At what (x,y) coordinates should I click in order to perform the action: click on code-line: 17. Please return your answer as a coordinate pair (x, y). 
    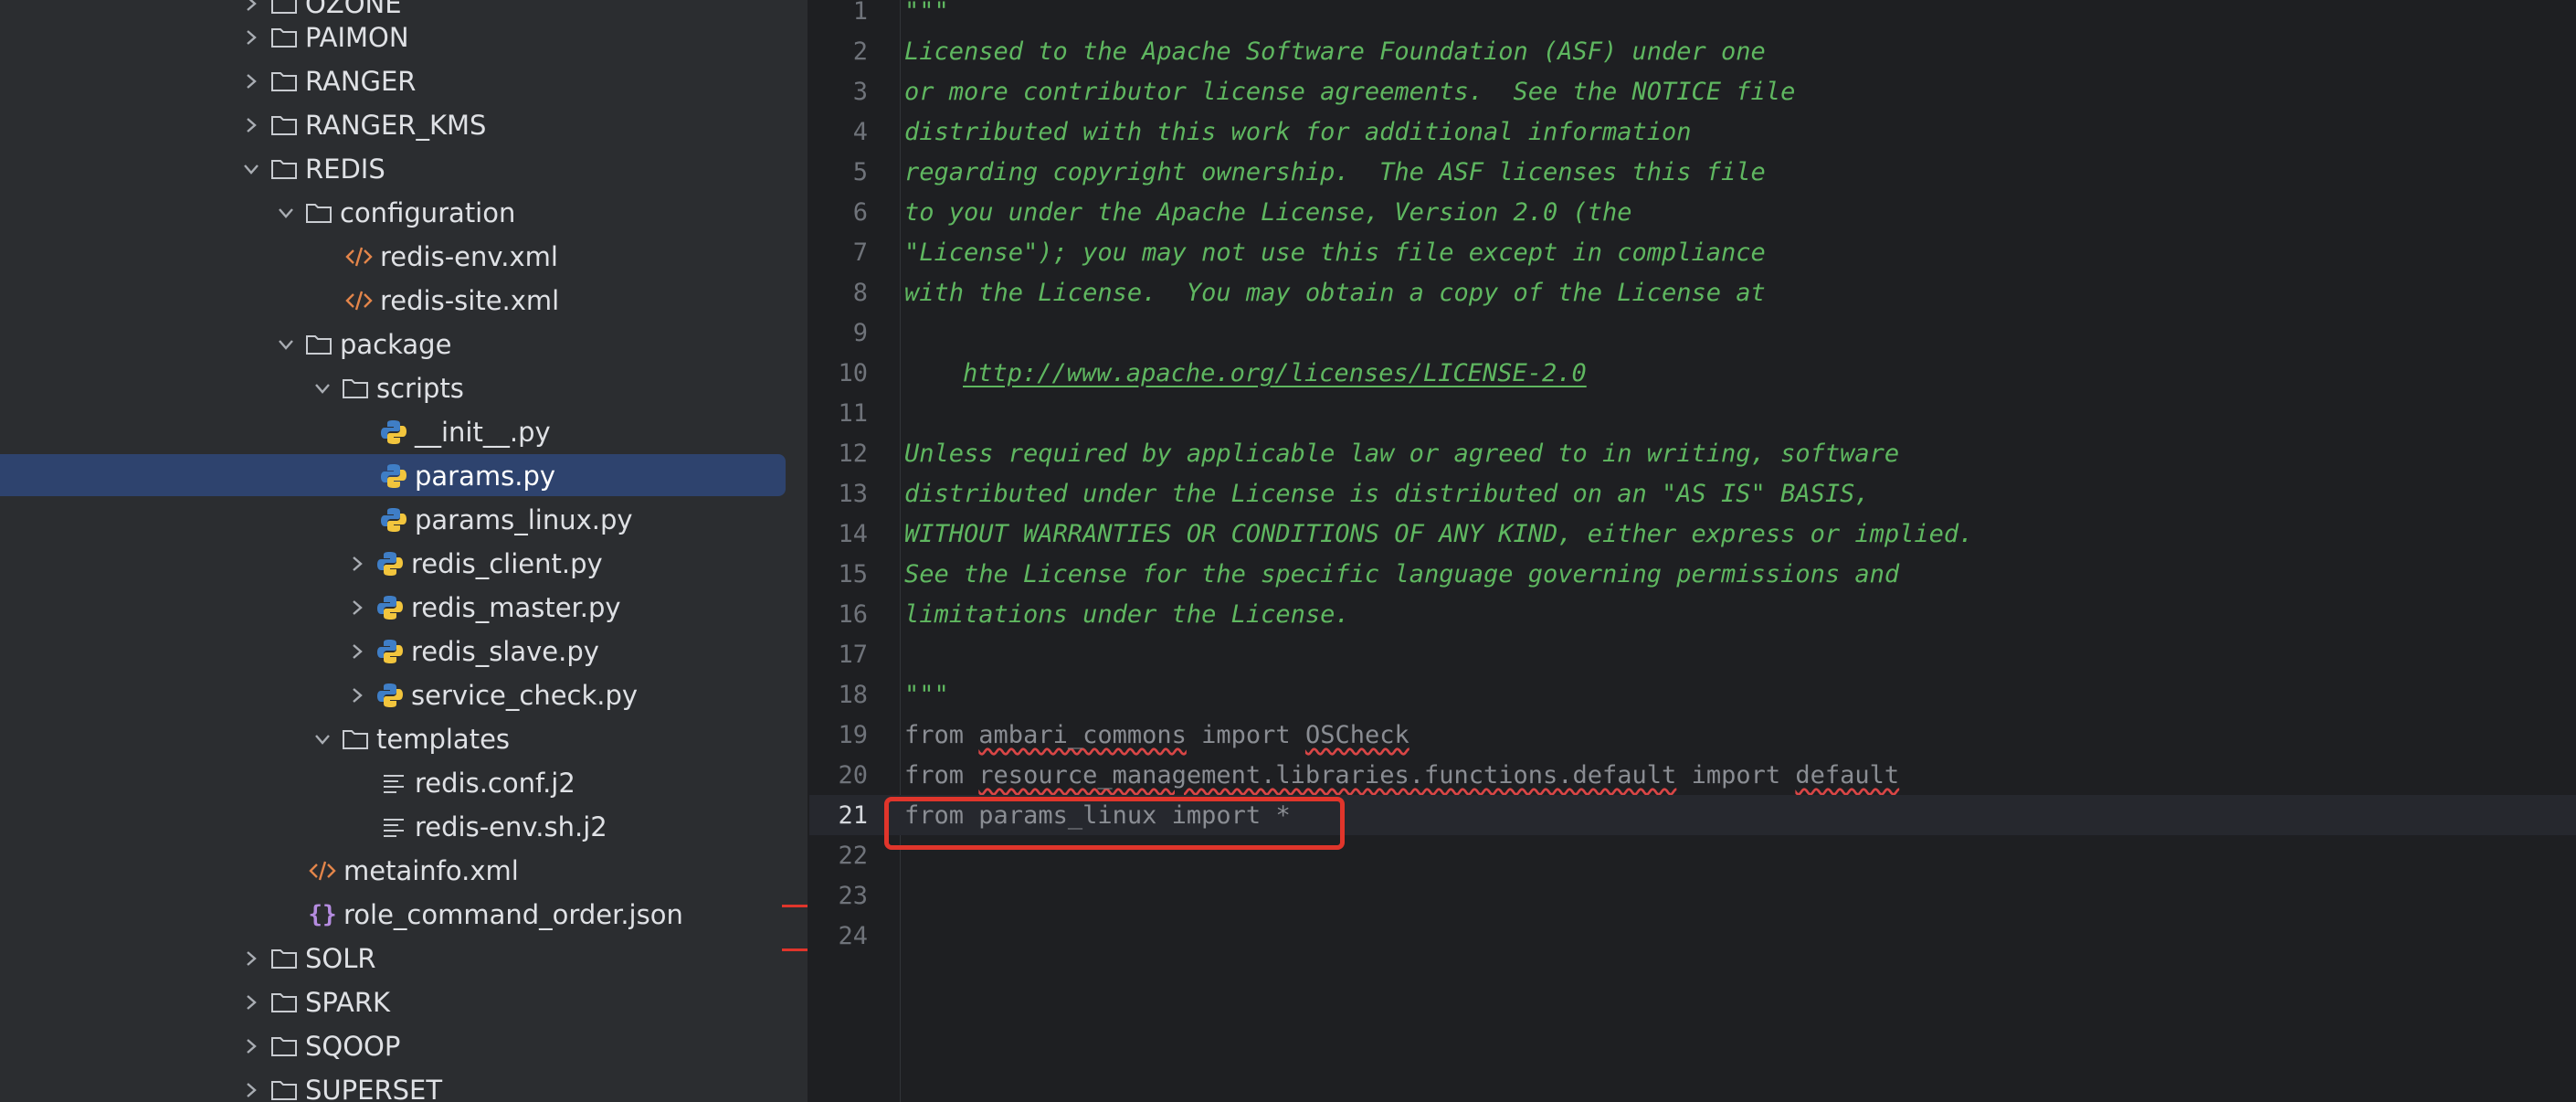
    Looking at the image, I should click on (1692, 654).